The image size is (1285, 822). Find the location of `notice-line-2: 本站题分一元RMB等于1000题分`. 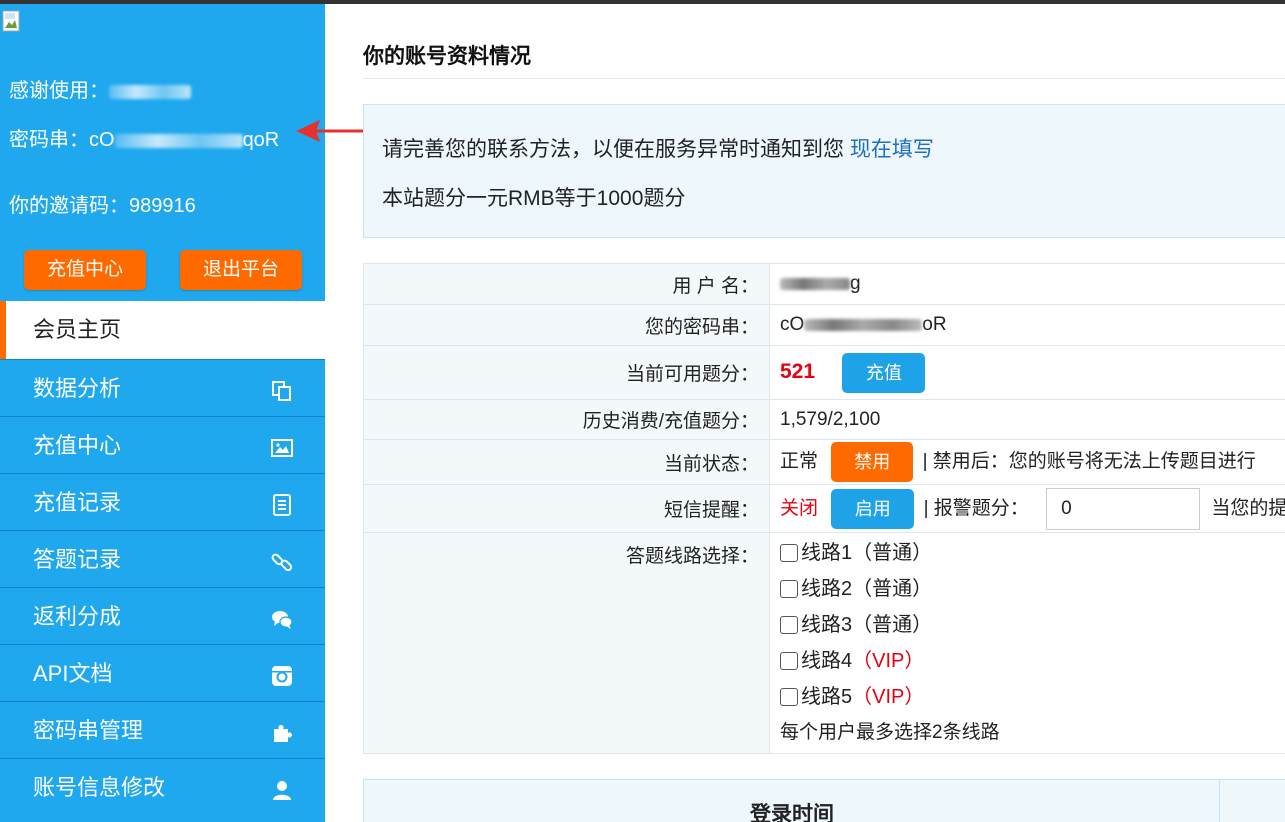

notice-line-2: 本站题分一元RMB等于1000题分 is located at coordinates (534, 198).